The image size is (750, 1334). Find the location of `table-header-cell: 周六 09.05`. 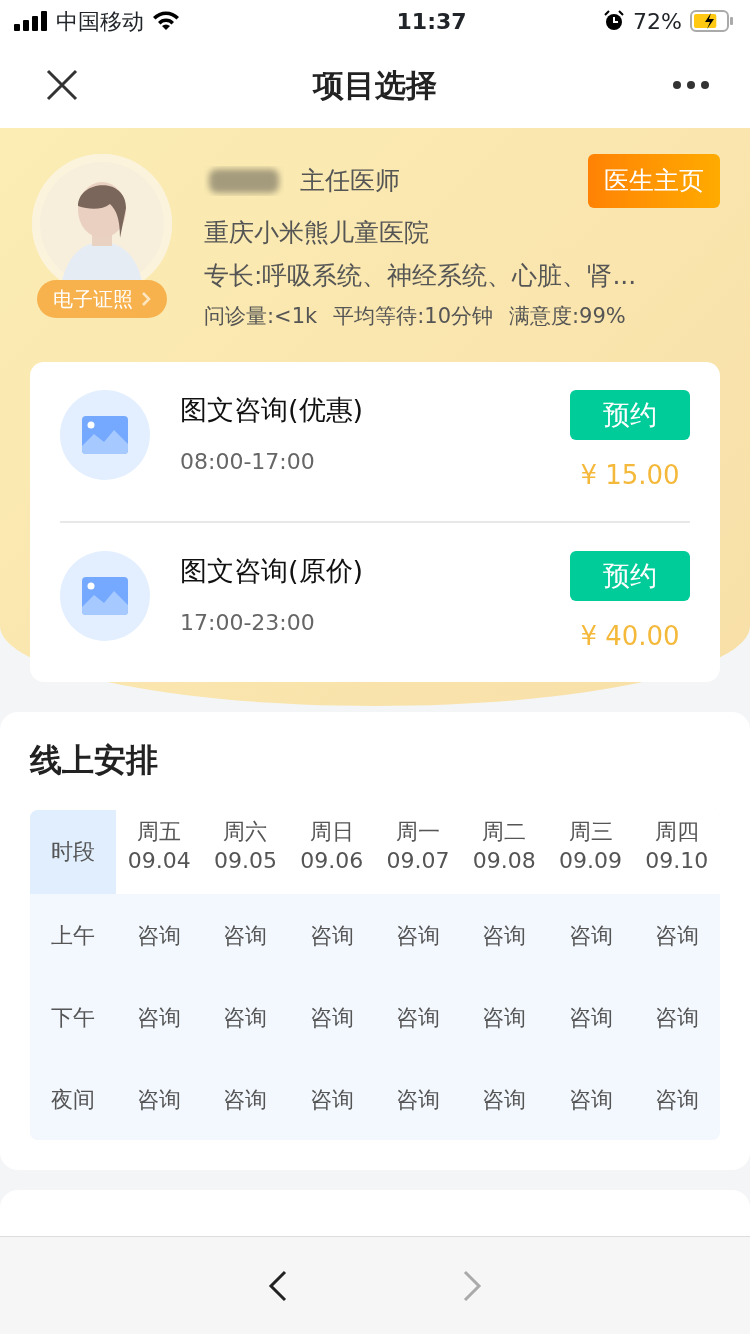

table-header-cell: 周六 09.05 is located at coordinates (245, 852).